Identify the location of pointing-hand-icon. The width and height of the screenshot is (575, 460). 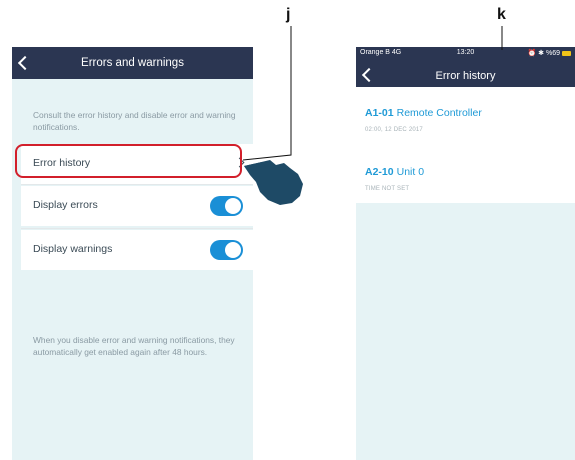
(273, 182).